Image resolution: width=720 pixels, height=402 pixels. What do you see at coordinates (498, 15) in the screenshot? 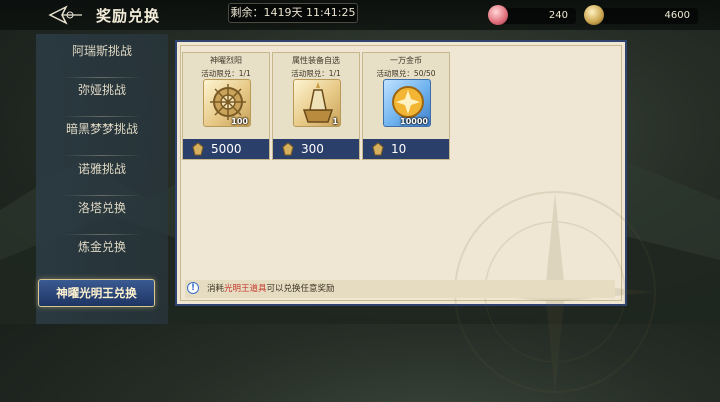
I see `pink-gem-icon` at bounding box center [498, 15].